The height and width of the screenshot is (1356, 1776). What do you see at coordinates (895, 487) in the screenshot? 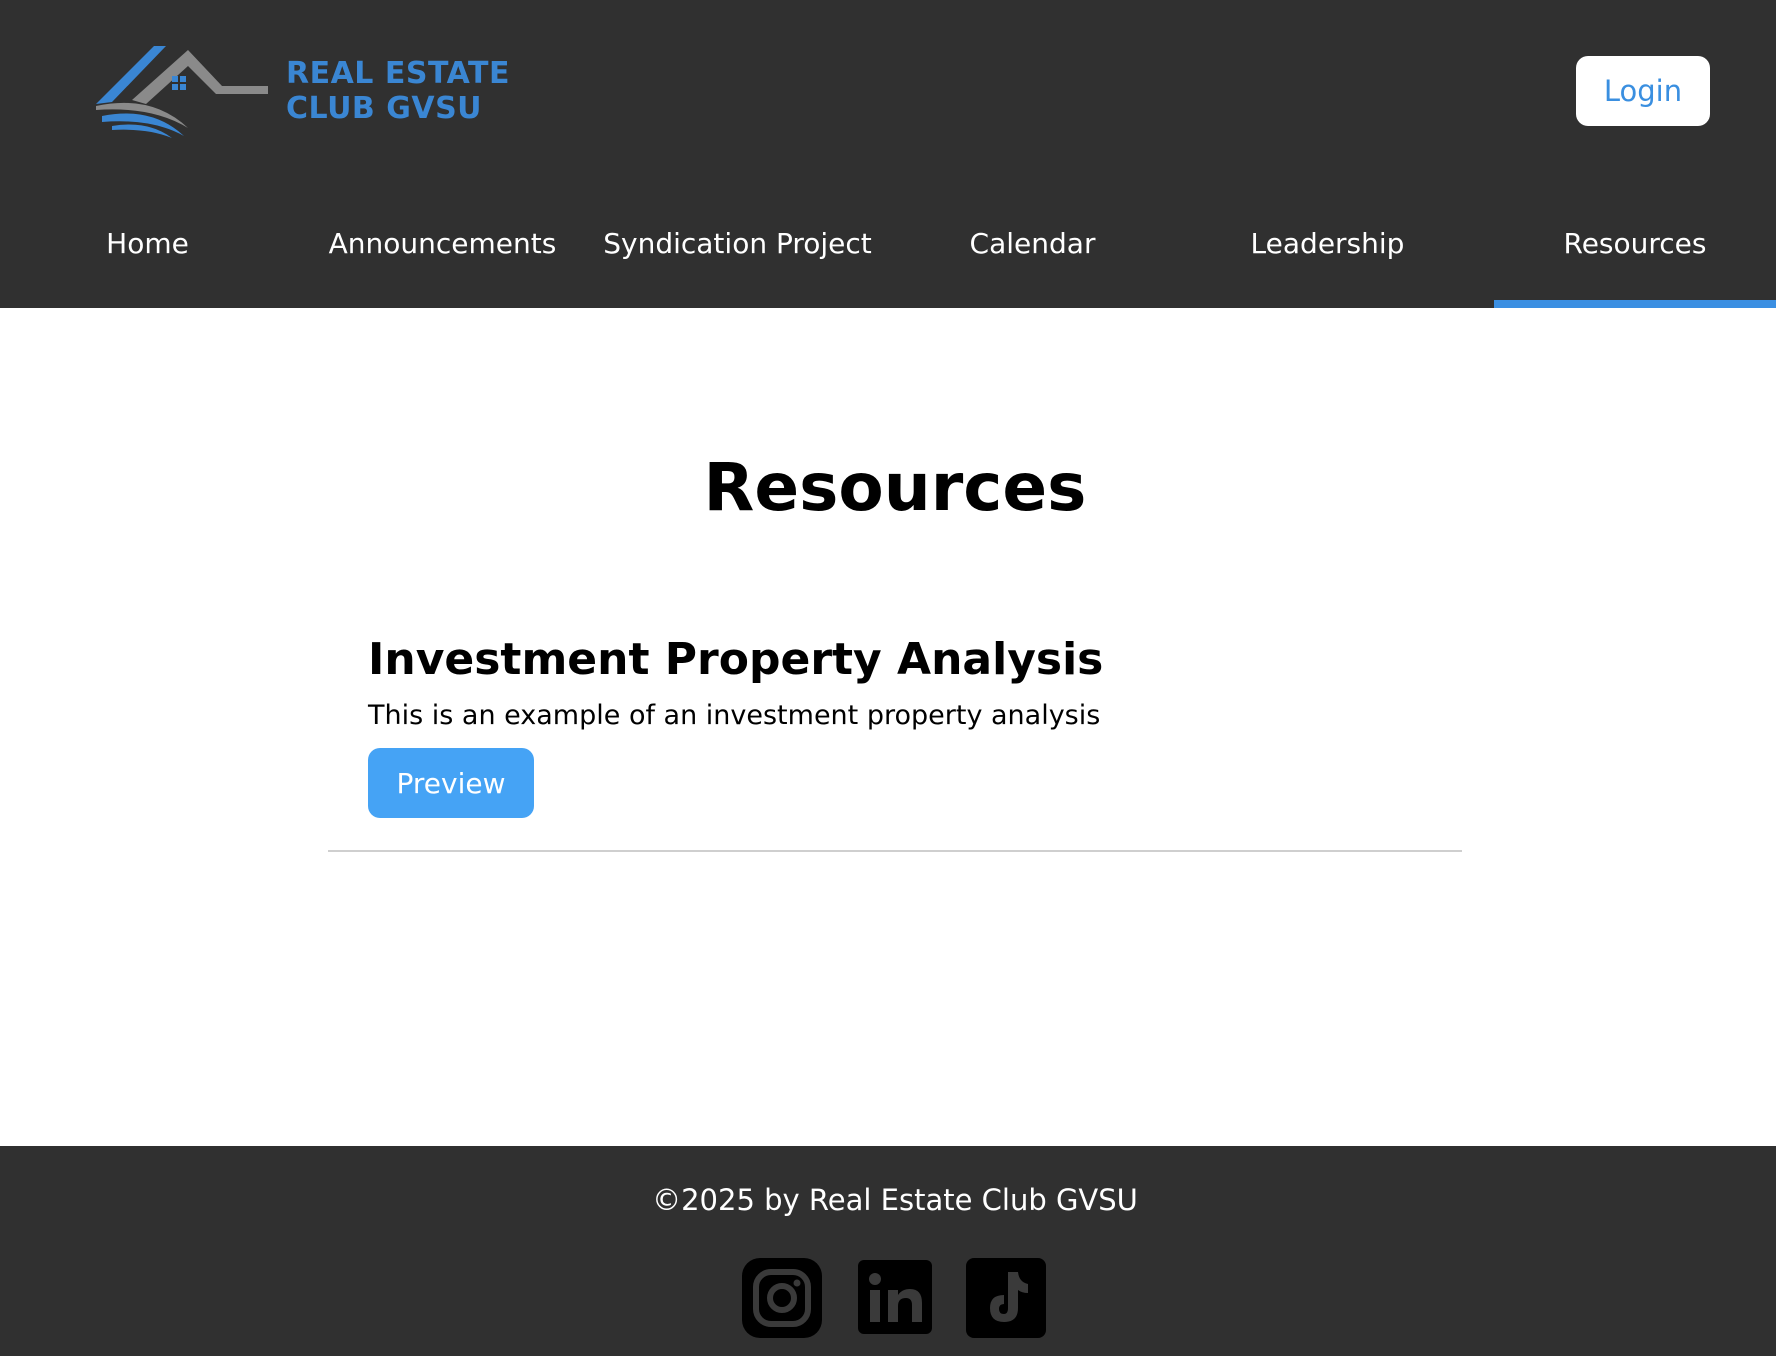
I see `page-title: Resources` at bounding box center [895, 487].